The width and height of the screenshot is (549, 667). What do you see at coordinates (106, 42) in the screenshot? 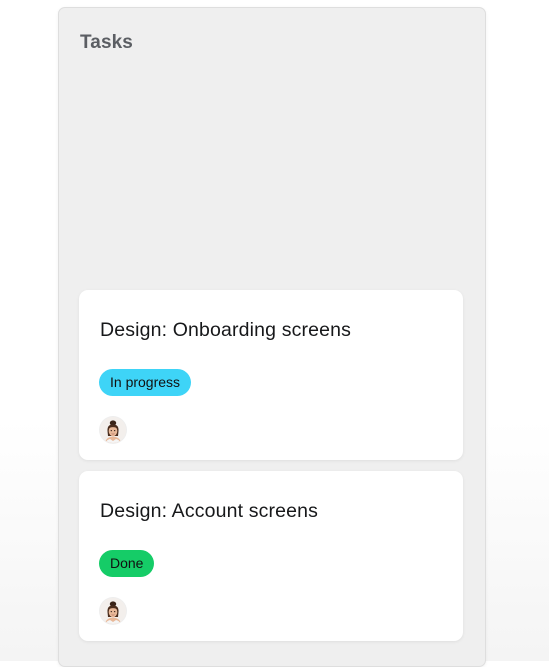
I see `column-title: Tasks` at bounding box center [106, 42].